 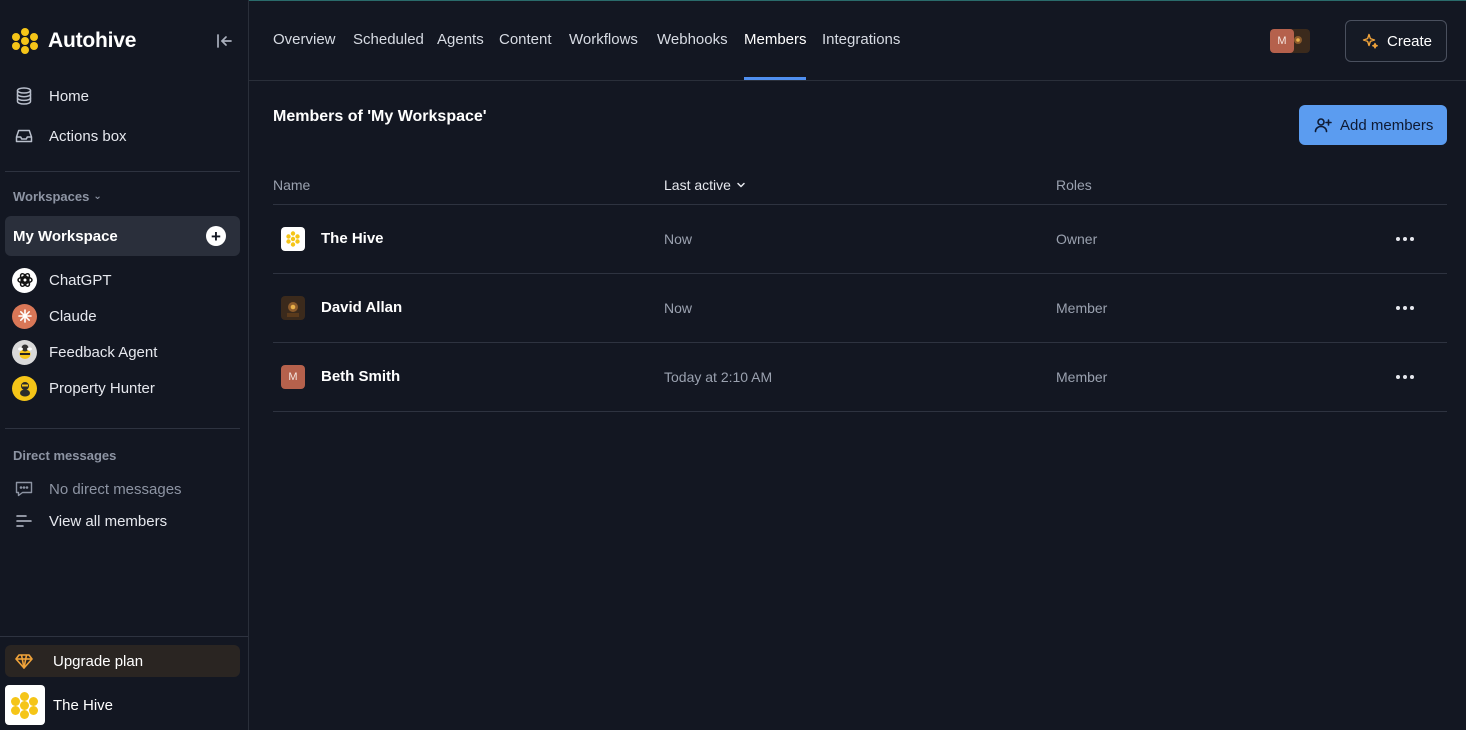 I want to click on table-row: David Allan Now Member, so click(x=860, y=308).